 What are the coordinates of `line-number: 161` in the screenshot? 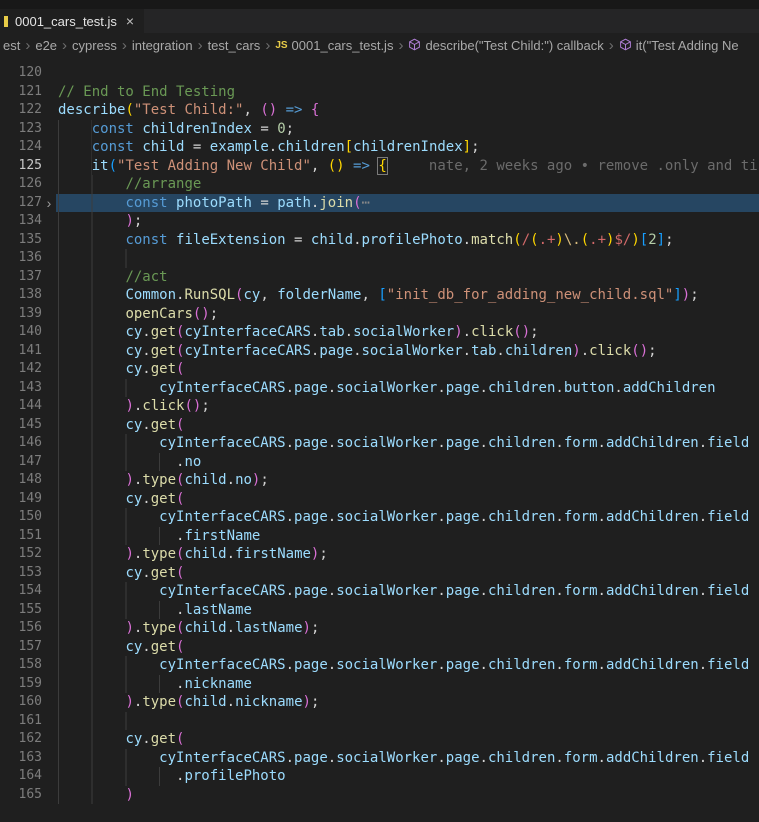 It's located at (30, 720).